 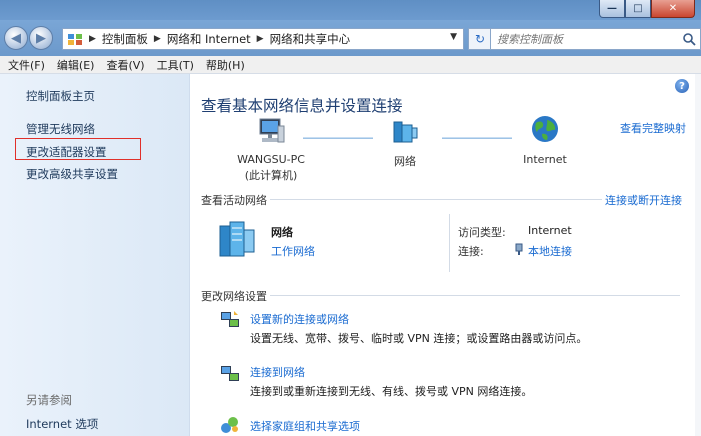 I want to click on refresh-button: ↻, so click(x=480, y=39).